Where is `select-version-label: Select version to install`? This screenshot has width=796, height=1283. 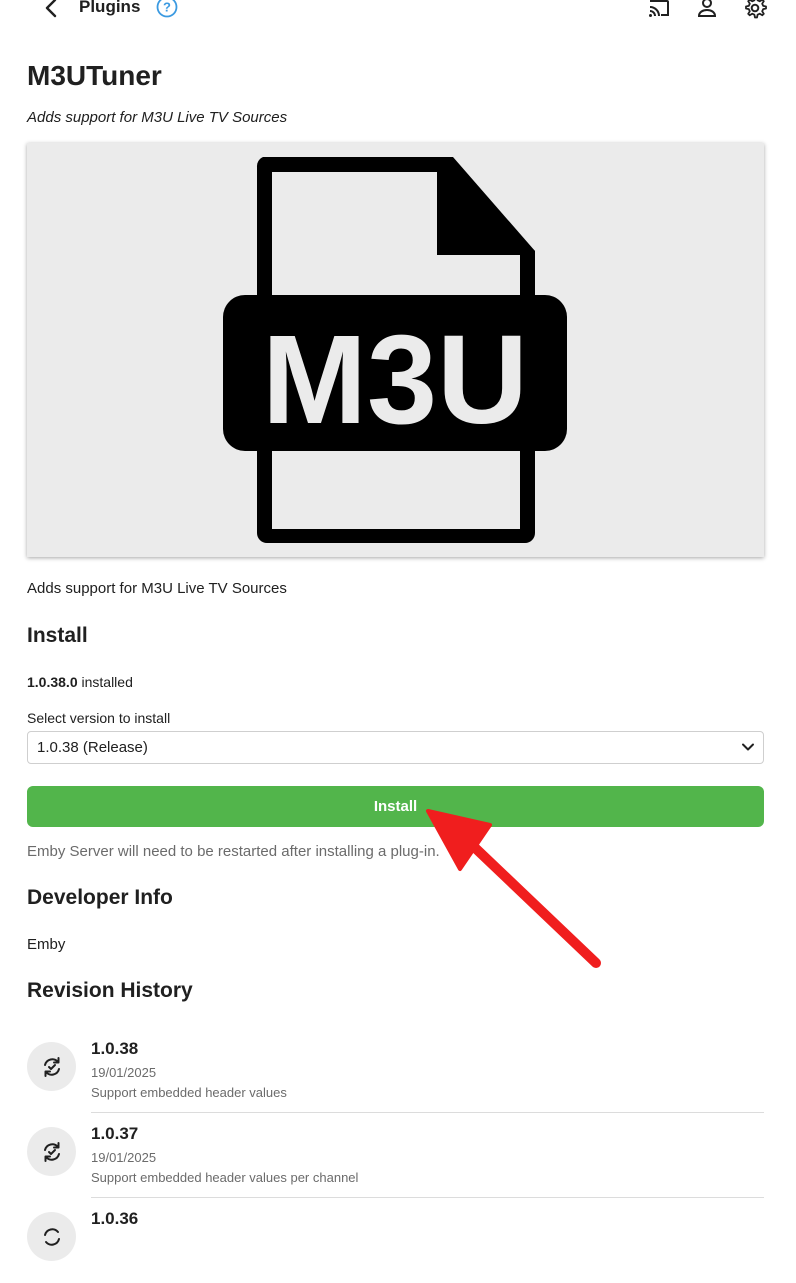
select-version-label: Select version to install is located at coordinates (99, 718).